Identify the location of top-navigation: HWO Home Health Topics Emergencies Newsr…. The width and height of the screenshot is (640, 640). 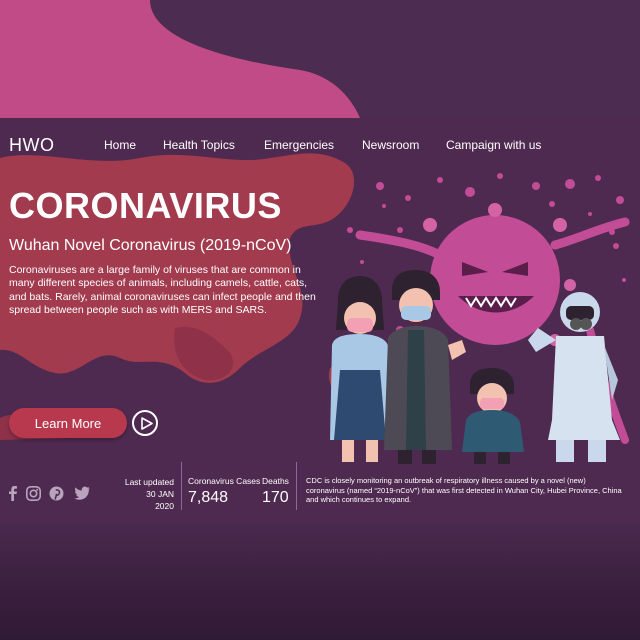
(320, 146).